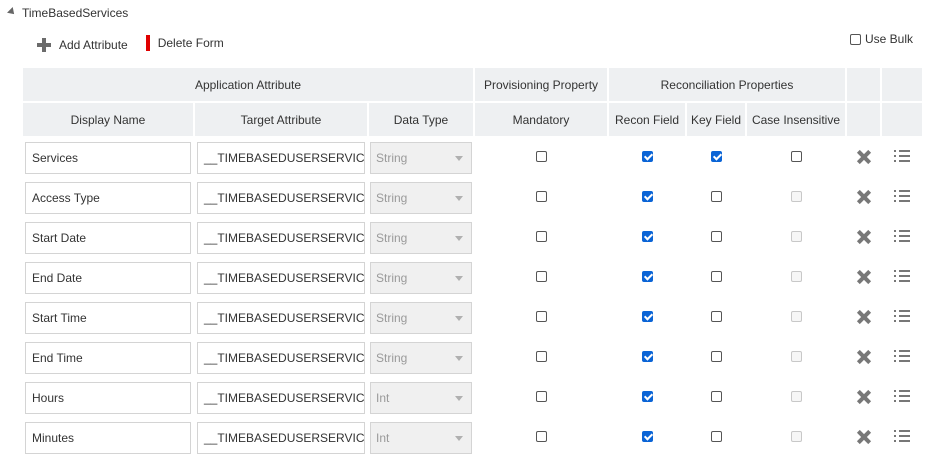 Image resolution: width=935 pixels, height=463 pixels. I want to click on section-title: TimeBasedServices, so click(75, 13).